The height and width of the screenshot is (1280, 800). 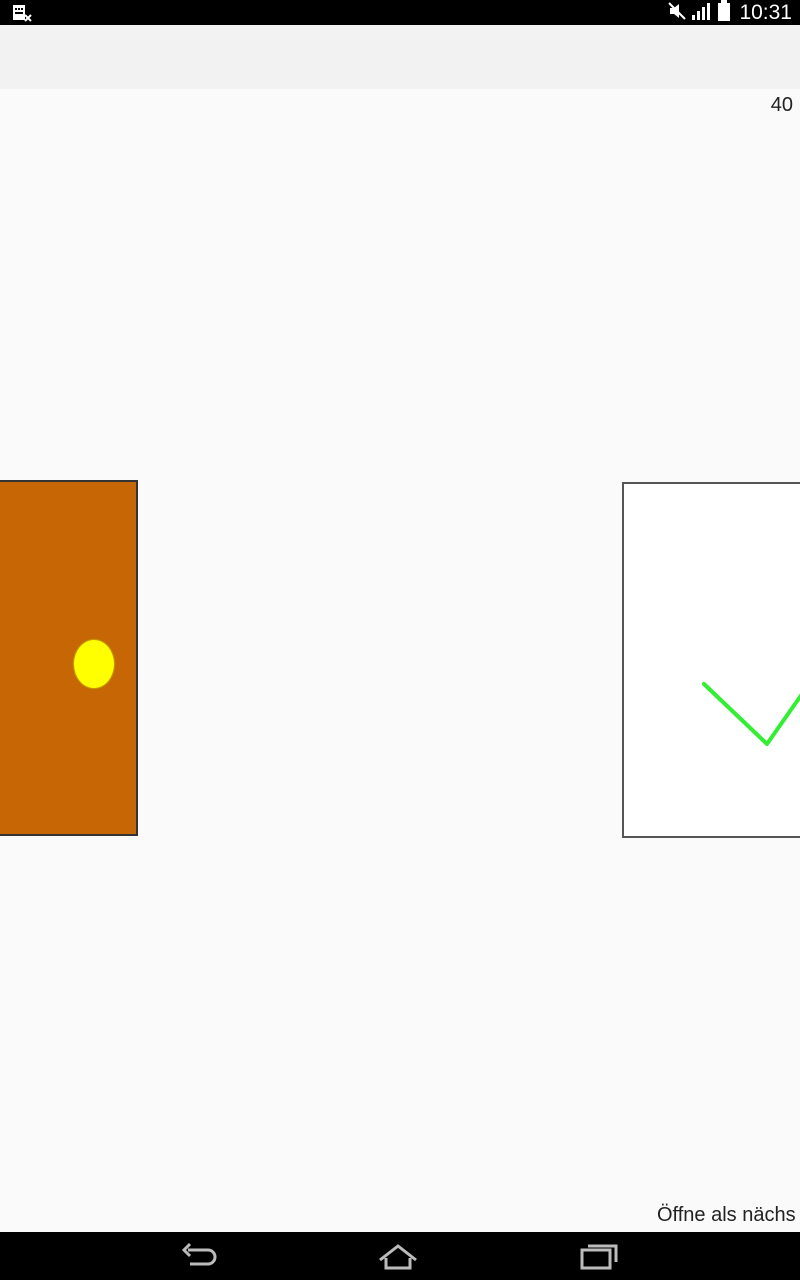 I want to click on counter: 40, so click(x=781, y=105).